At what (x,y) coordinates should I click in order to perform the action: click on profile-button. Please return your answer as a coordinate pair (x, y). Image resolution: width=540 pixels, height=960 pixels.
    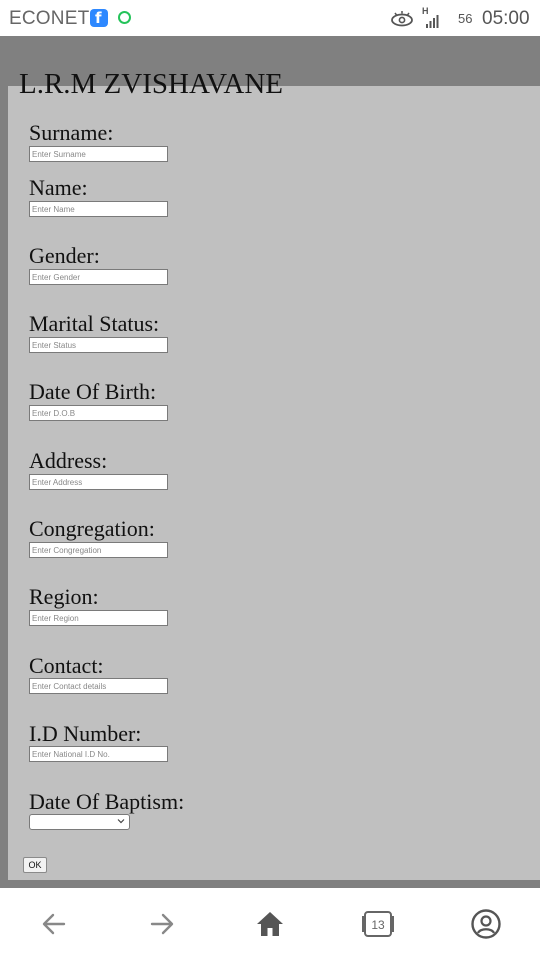
    Looking at the image, I should click on (486, 924).